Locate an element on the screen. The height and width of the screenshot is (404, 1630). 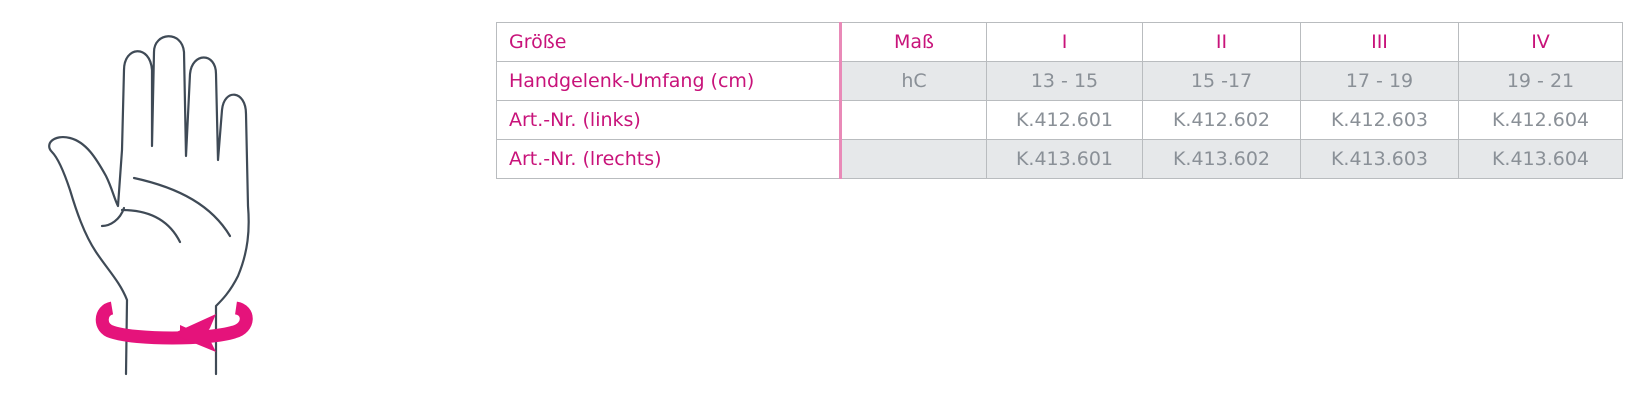
table-cell: K.413.603 is located at coordinates (1379, 159).